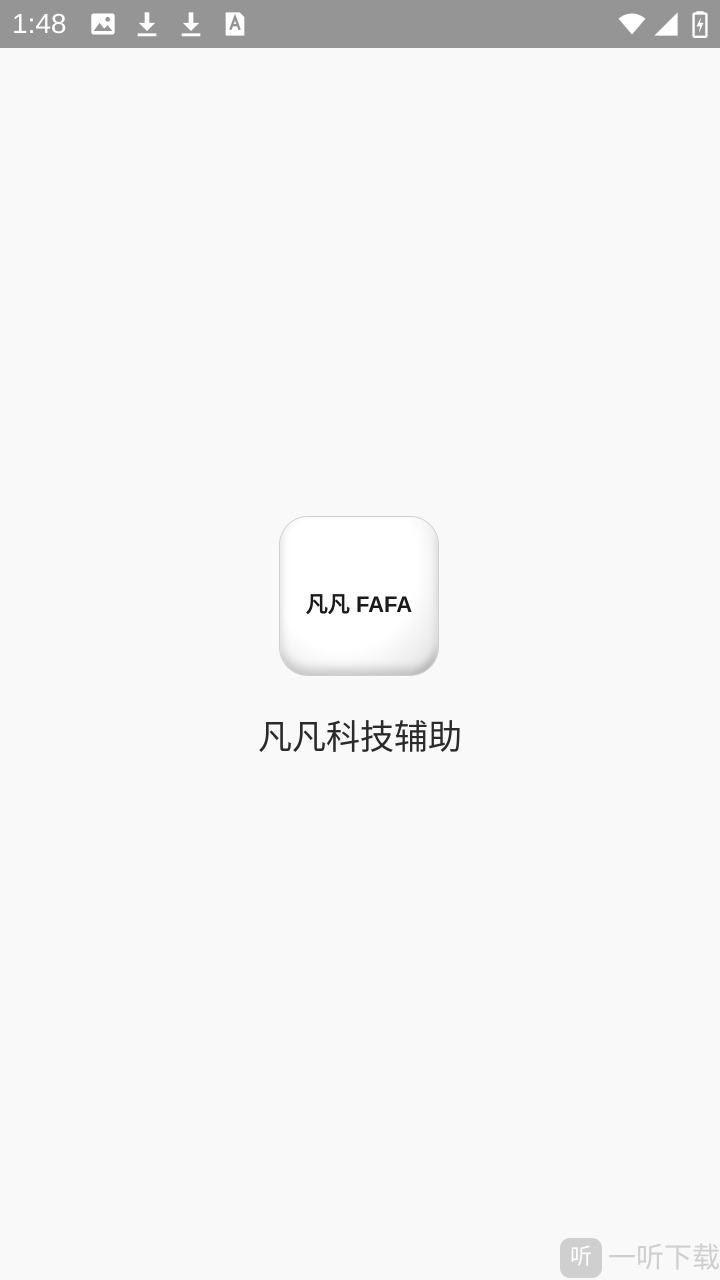 This screenshot has width=720, height=1280. Describe the element at coordinates (700, 24) in the screenshot. I see `battery-charging-icon` at that location.